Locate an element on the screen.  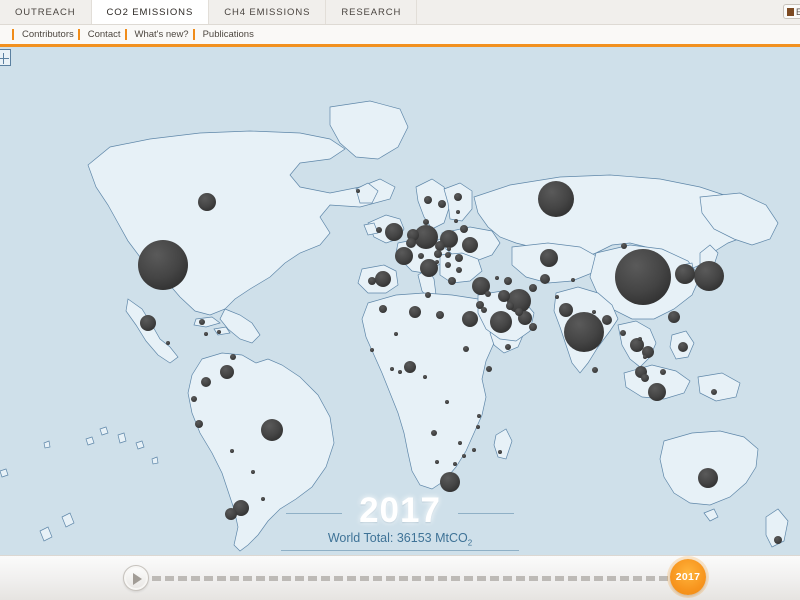
timeline-handle: 2017 is located at coordinates (688, 577).